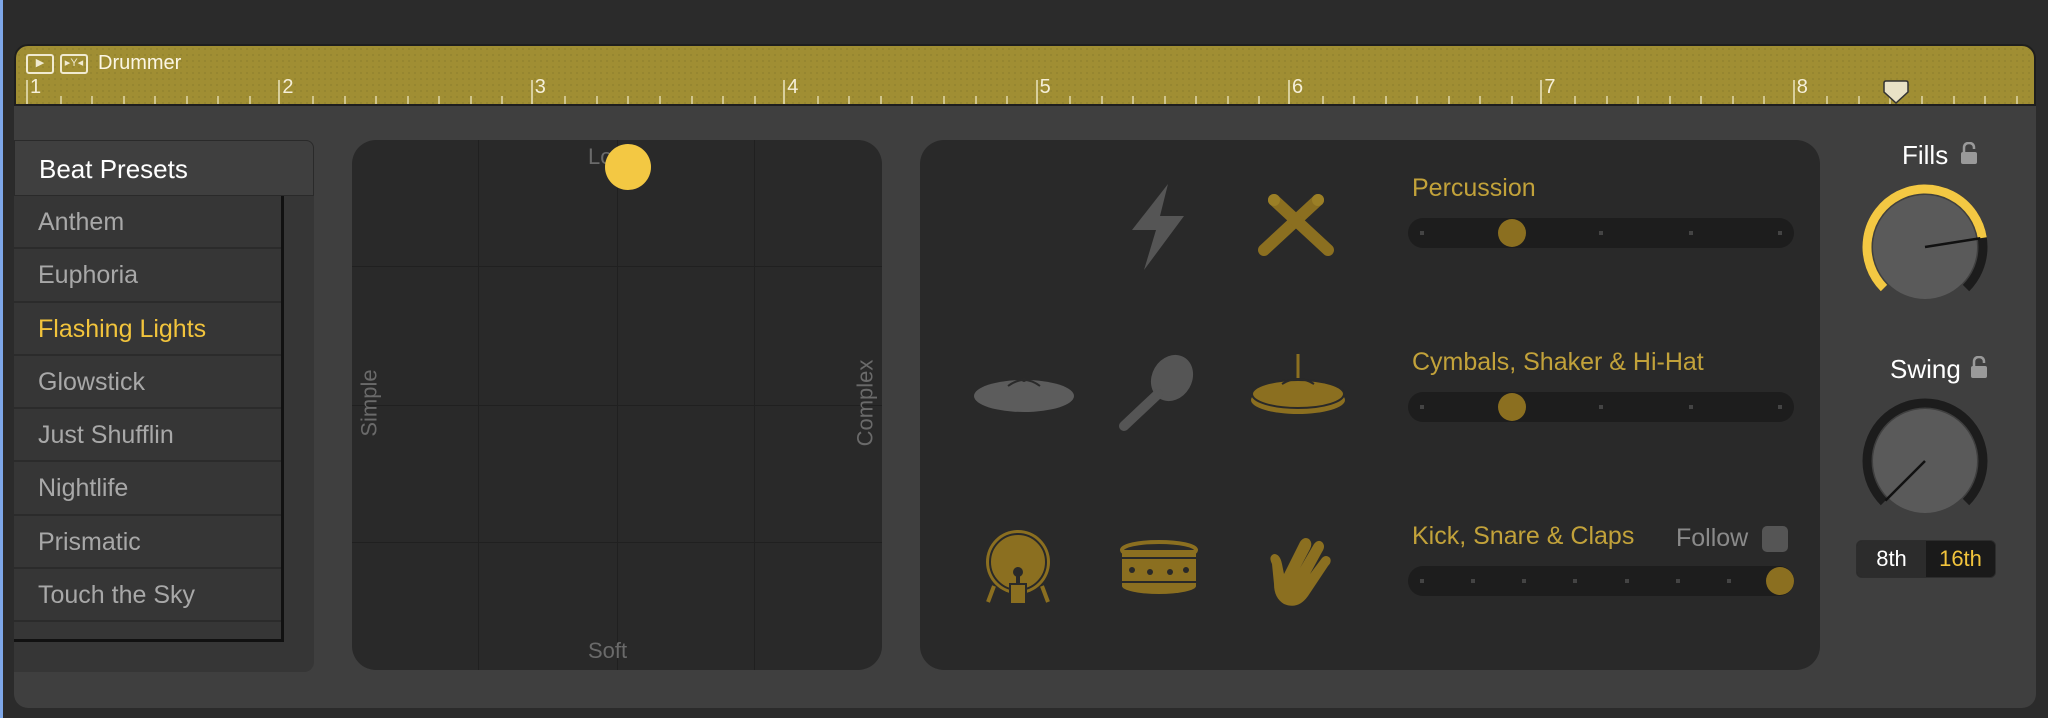 Image resolution: width=2048 pixels, height=718 pixels. Describe the element at coordinates (1474, 188) in the screenshot. I see `percussion-label: Percussion` at that location.